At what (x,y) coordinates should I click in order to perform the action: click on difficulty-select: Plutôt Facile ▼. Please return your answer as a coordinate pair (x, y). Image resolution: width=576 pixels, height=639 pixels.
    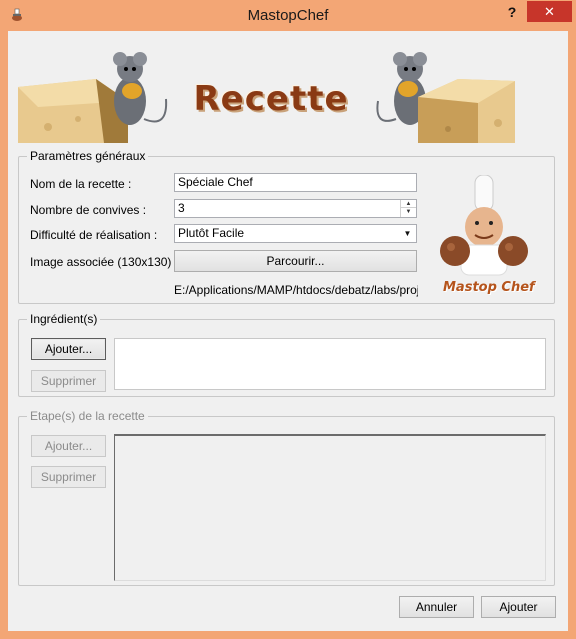
    Looking at the image, I should click on (295, 233).